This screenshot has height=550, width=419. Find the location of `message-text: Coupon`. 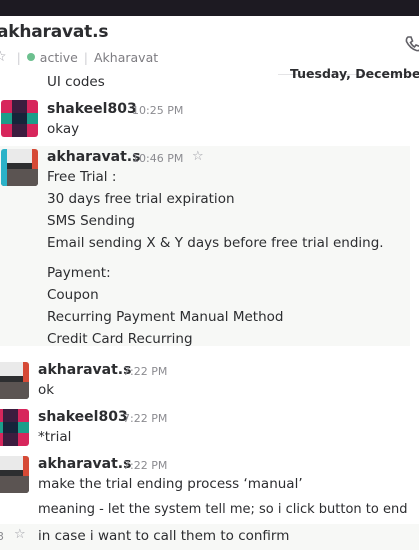

message-text: Coupon is located at coordinates (73, 295).